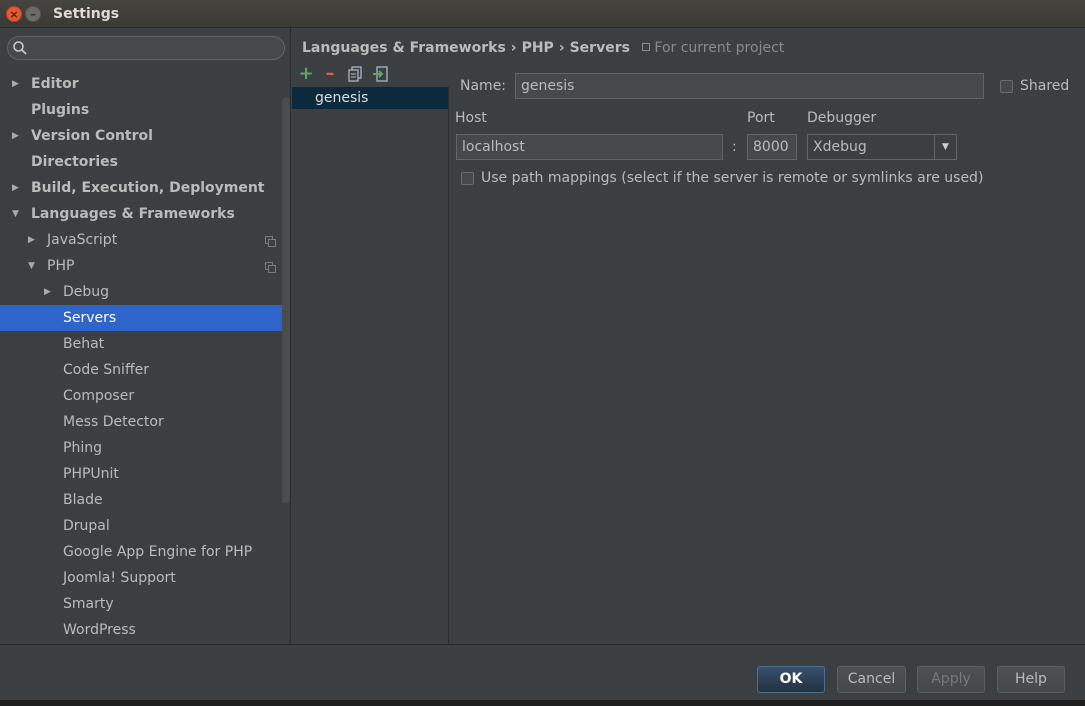 This screenshot has width=1085, height=706. What do you see at coordinates (158, 552) in the screenshot?
I see `tree-item-label: Google App Engine for PHP` at bounding box center [158, 552].